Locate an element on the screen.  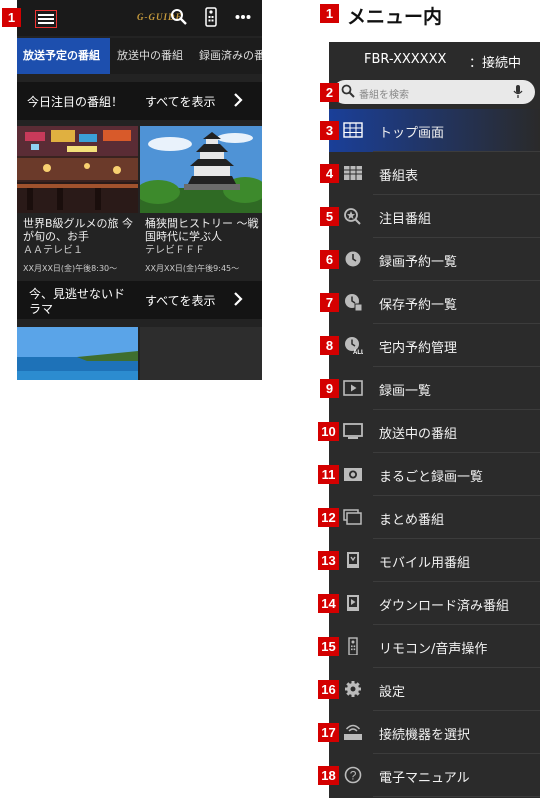
callout-badge: 7 is located at coordinates (329, 302).